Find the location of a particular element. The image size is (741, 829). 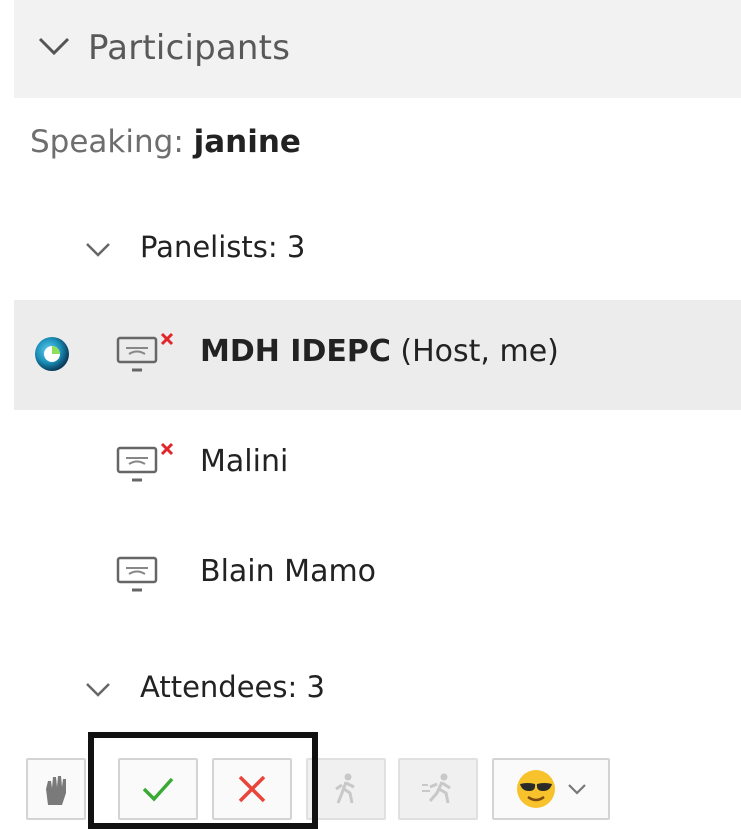

participant-name: Malini is located at coordinates (244, 461).